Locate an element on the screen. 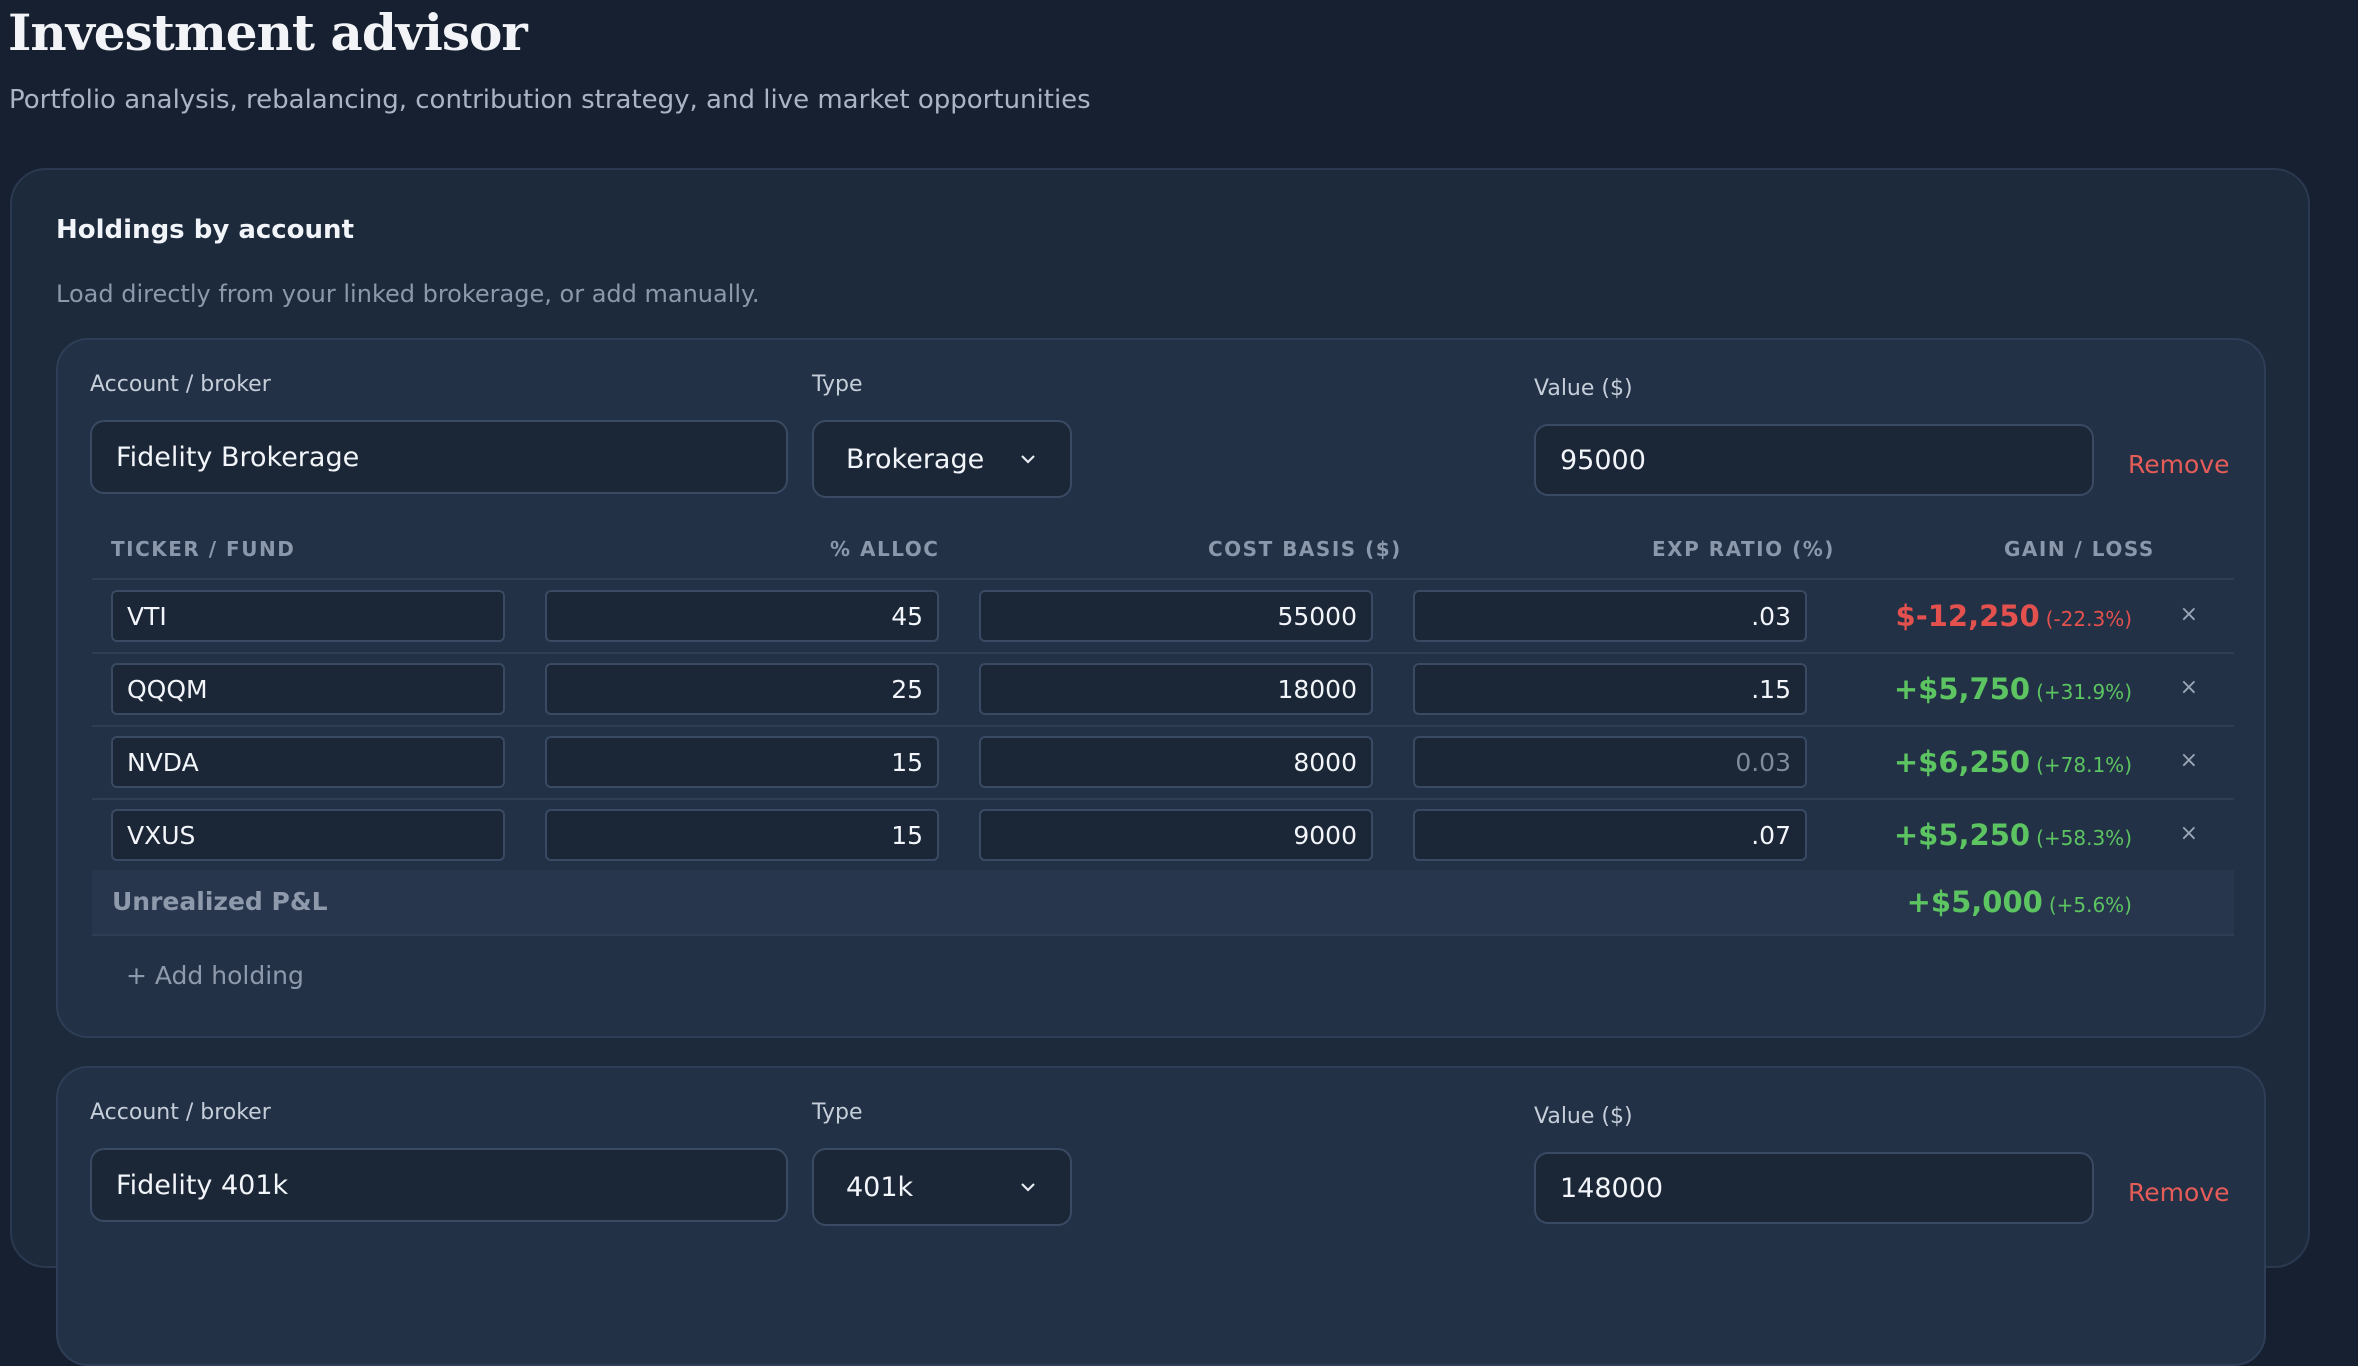  add-holding-button: + Add holding is located at coordinates (215, 976).